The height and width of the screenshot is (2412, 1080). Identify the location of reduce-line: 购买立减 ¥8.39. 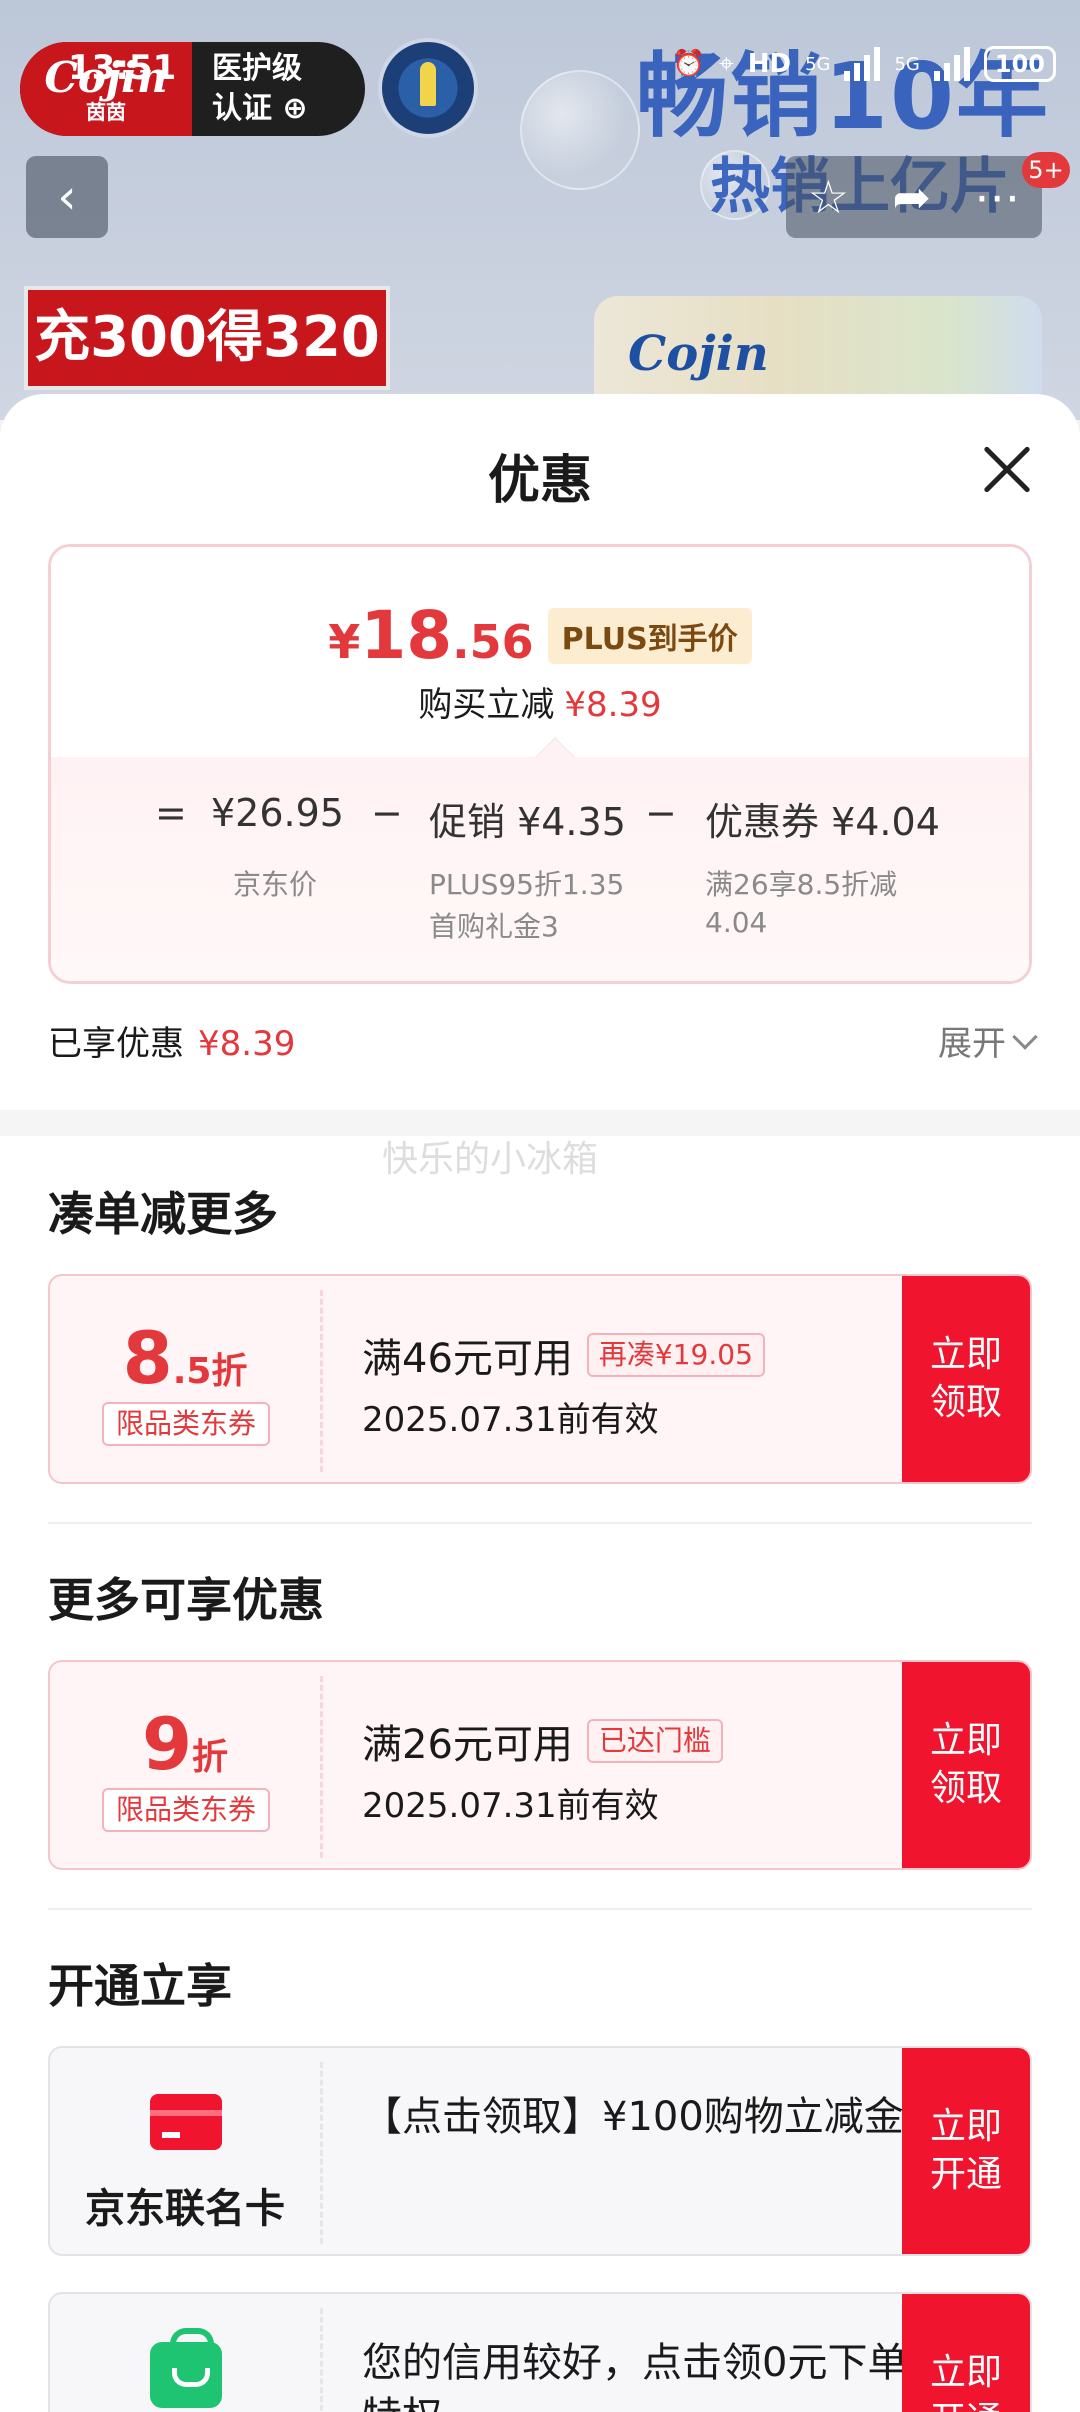
(540, 705).